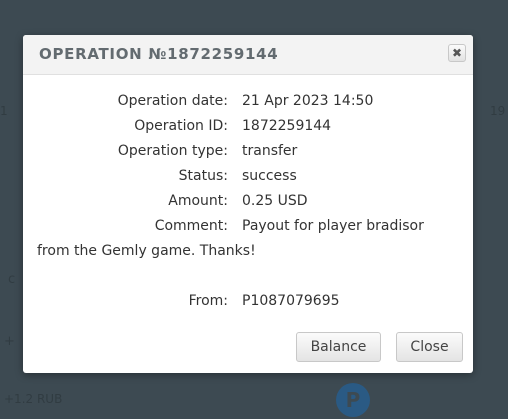  I want to click on operation-type-row: Operation type: transfer, so click(248, 151).